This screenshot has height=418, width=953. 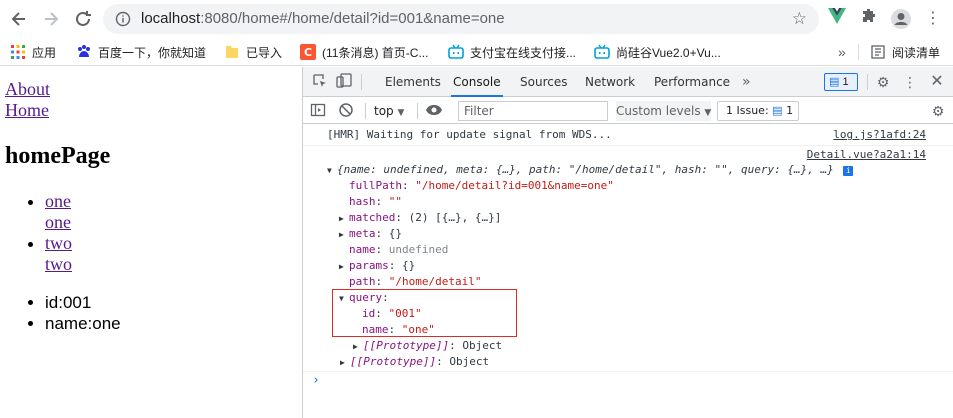 I want to click on property-row-meta: ▶ meta: {}, so click(x=370, y=234).